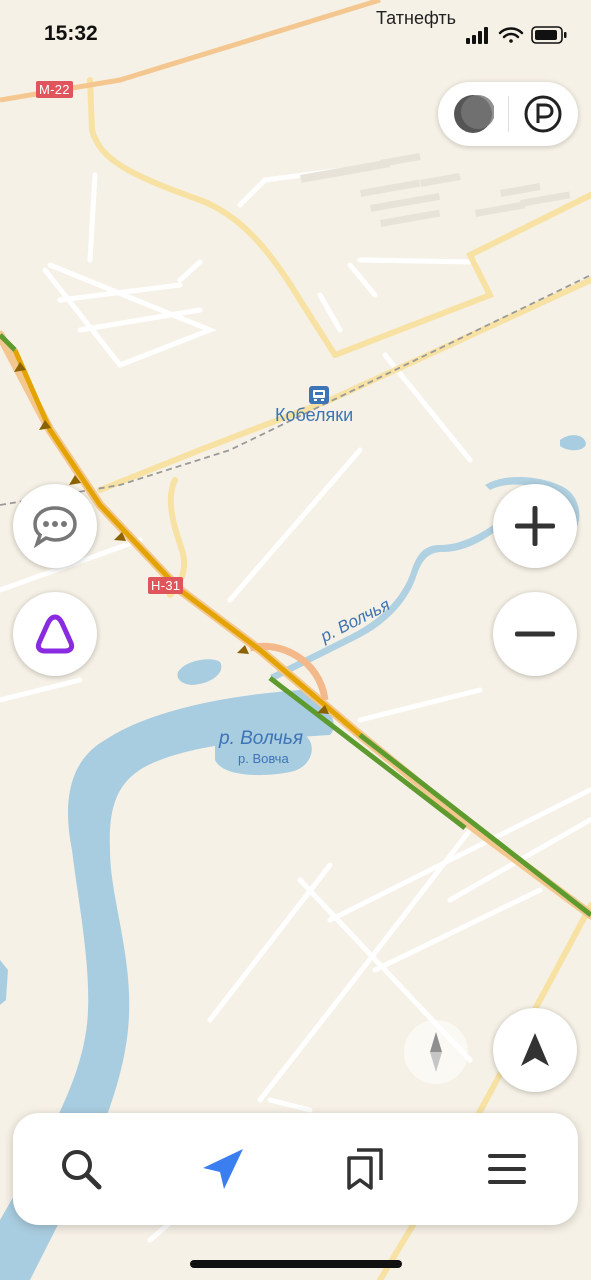  Describe the element at coordinates (296, 1264) in the screenshot. I see `home-indicator` at that location.